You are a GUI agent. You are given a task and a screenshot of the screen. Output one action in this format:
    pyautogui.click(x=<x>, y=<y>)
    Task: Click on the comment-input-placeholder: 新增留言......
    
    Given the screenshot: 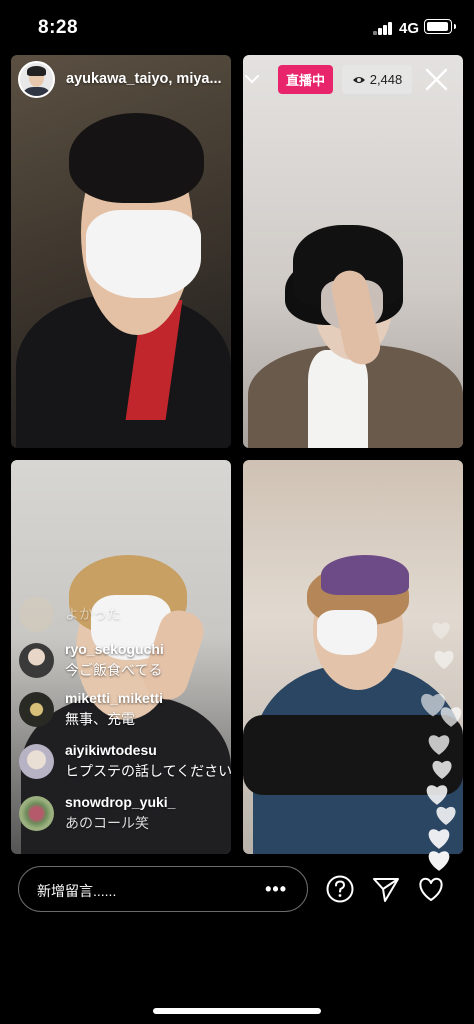 What is the action you would take?
    pyautogui.click(x=77, y=891)
    